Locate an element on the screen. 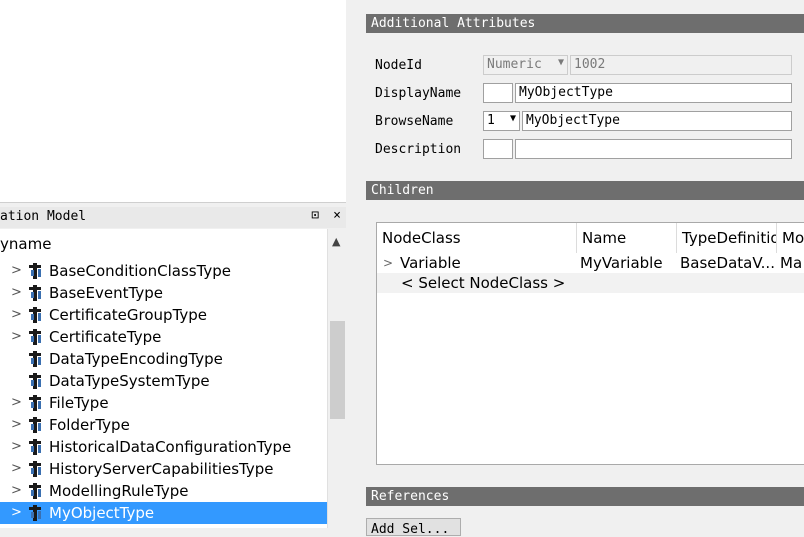 This screenshot has width=804, height=537. tree-item: DataTypeEncodingType is located at coordinates (163, 359).